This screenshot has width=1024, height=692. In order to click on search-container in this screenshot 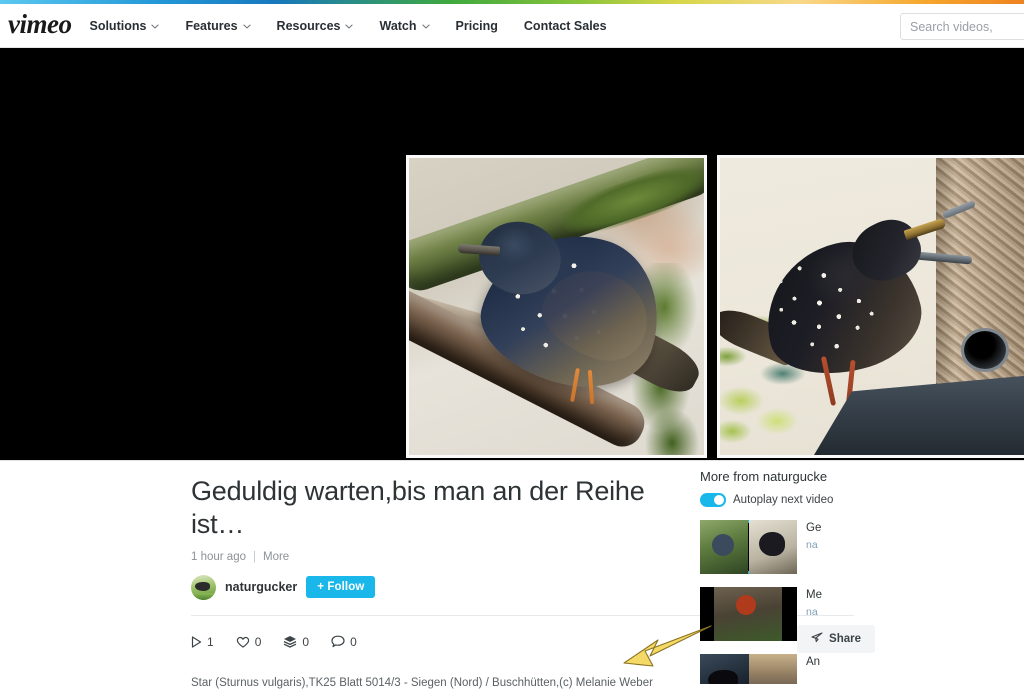, I will do `click(962, 26)`.